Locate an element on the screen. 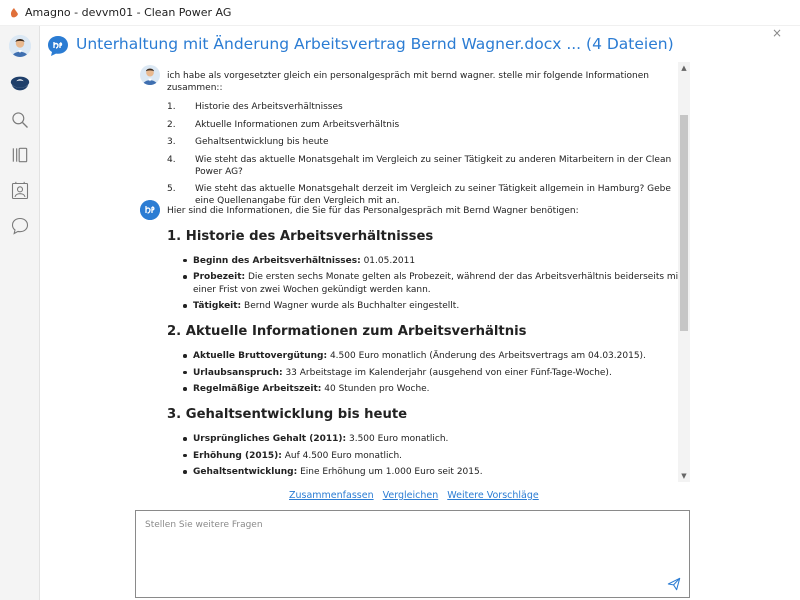 This screenshot has height=600, width=800. assistant-avatar-icon is located at coordinates (150, 210).